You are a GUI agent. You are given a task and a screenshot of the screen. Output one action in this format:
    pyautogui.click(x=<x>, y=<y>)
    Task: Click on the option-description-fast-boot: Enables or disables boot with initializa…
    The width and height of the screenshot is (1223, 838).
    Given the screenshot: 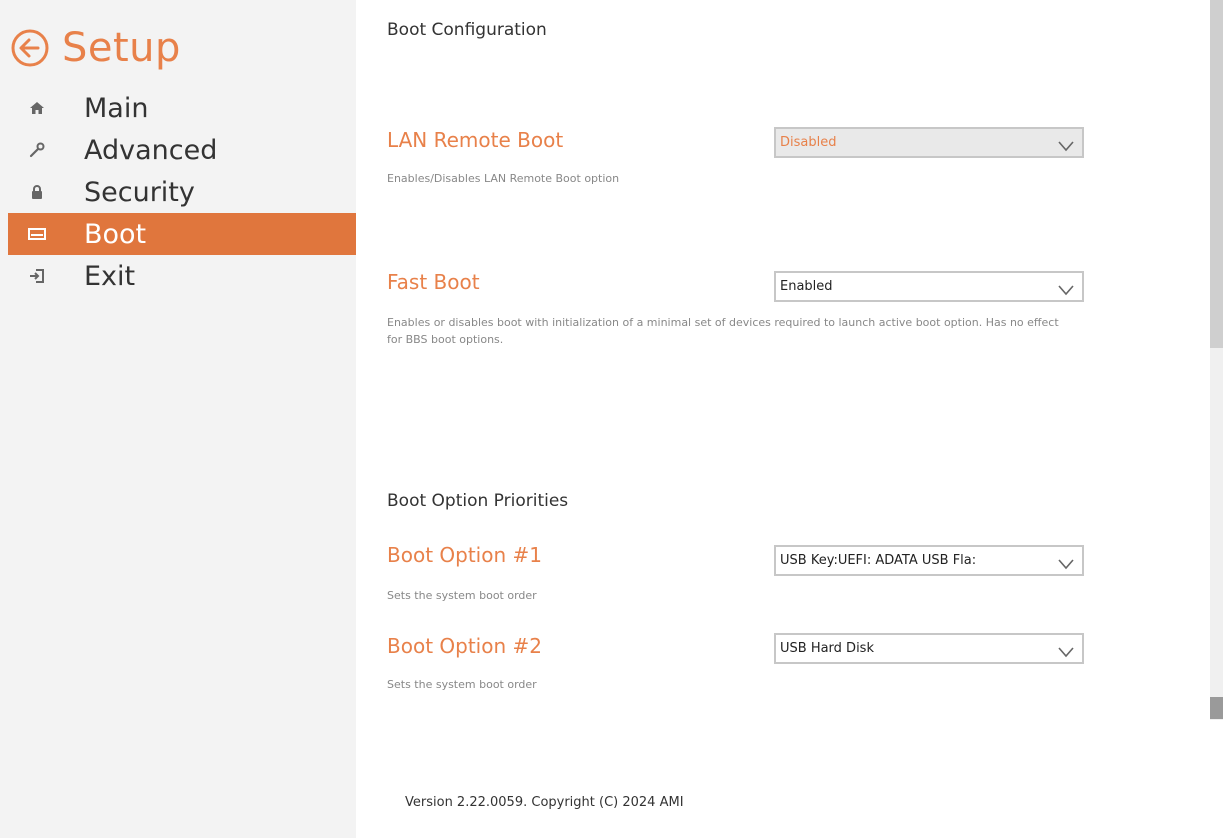 What is the action you would take?
    pyautogui.click(x=723, y=331)
    